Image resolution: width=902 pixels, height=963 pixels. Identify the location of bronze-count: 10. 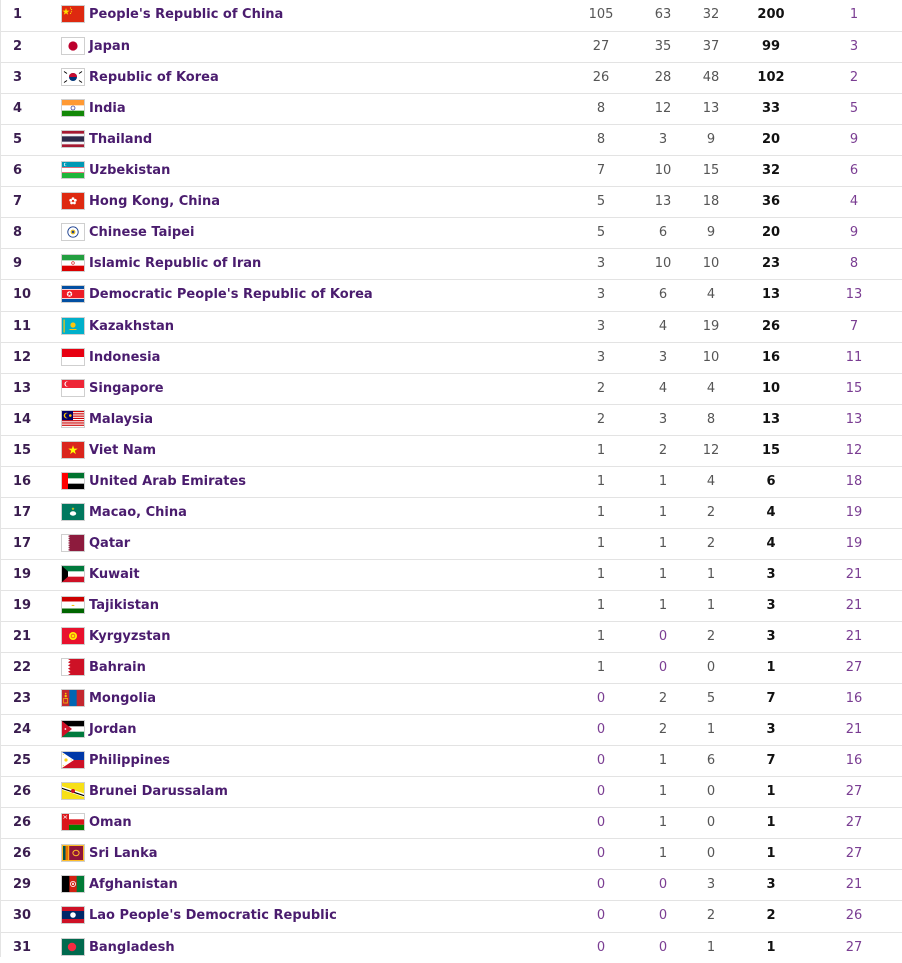
(711, 357).